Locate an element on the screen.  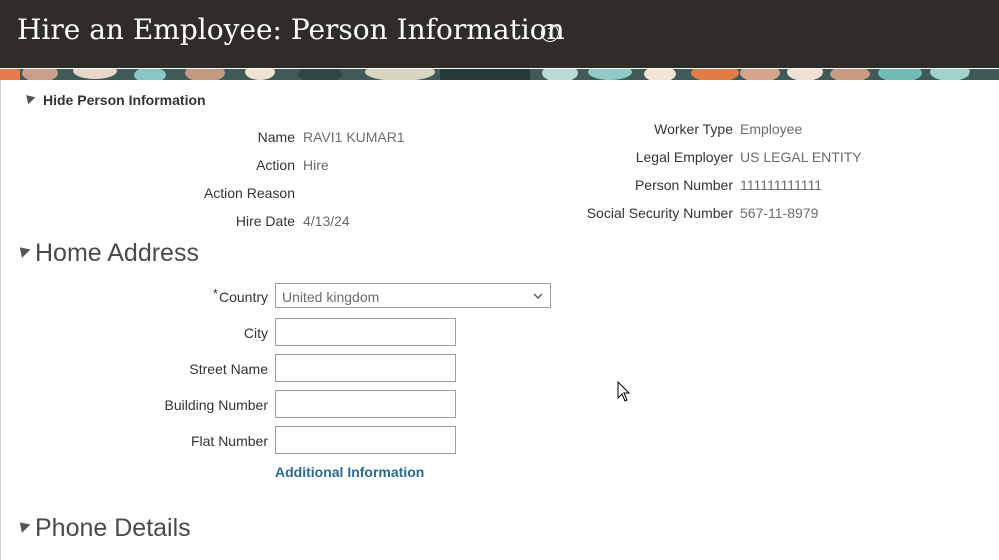
worker-type-label: Worker Type is located at coordinates (693, 129).